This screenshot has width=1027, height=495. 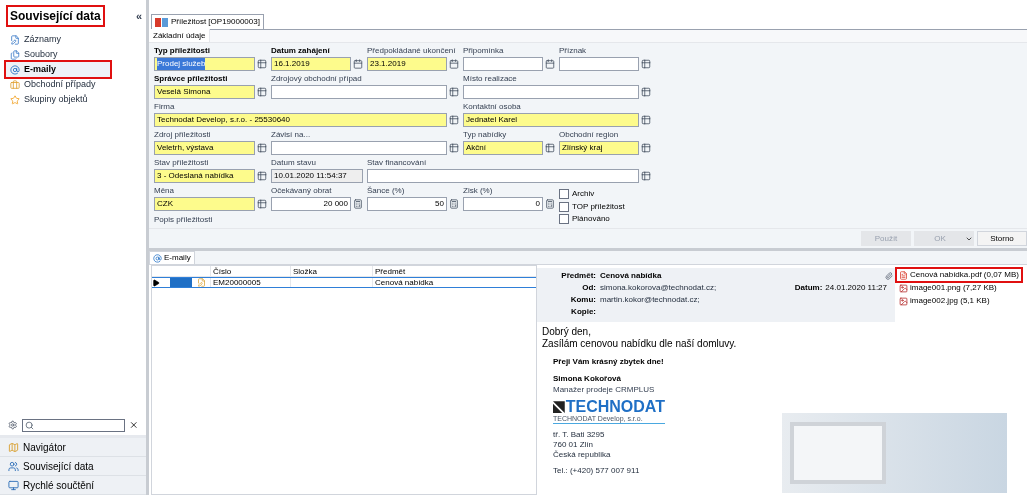 I want to click on status-cell, so click(x=181, y=282).